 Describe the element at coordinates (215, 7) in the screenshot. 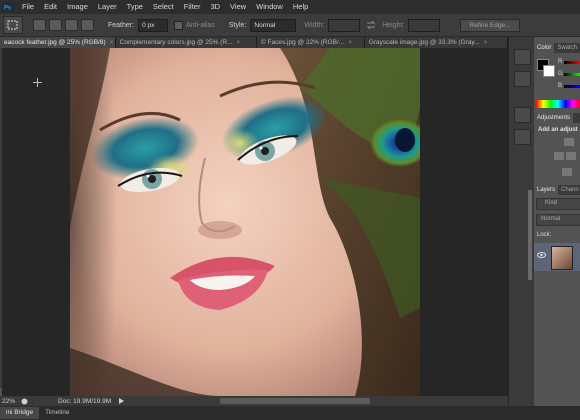

I see `menu-3d: 3D` at that location.